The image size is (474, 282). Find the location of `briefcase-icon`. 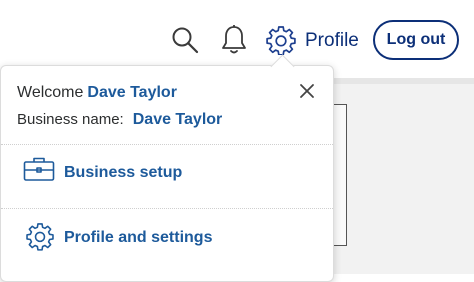

briefcase-icon is located at coordinates (39, 169).